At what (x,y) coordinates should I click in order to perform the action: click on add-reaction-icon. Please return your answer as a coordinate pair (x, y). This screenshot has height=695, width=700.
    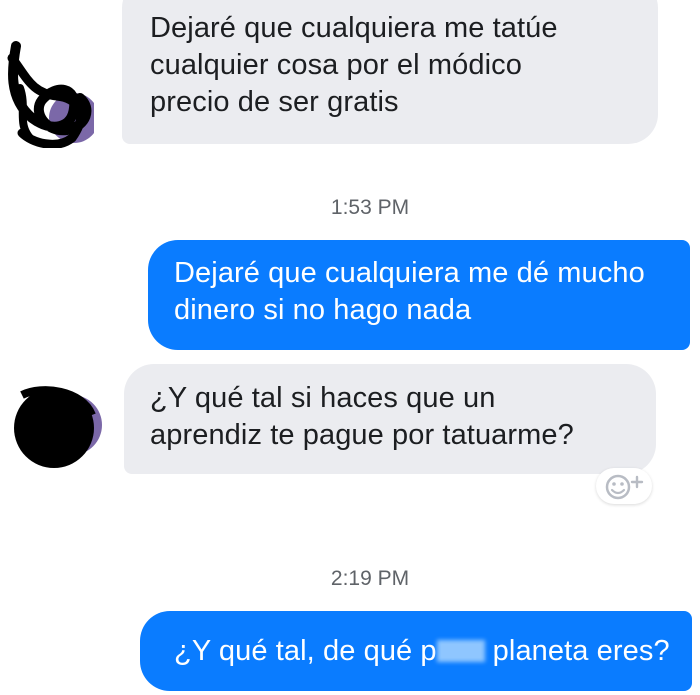
    Looking at the image, I should click on (624, 487).